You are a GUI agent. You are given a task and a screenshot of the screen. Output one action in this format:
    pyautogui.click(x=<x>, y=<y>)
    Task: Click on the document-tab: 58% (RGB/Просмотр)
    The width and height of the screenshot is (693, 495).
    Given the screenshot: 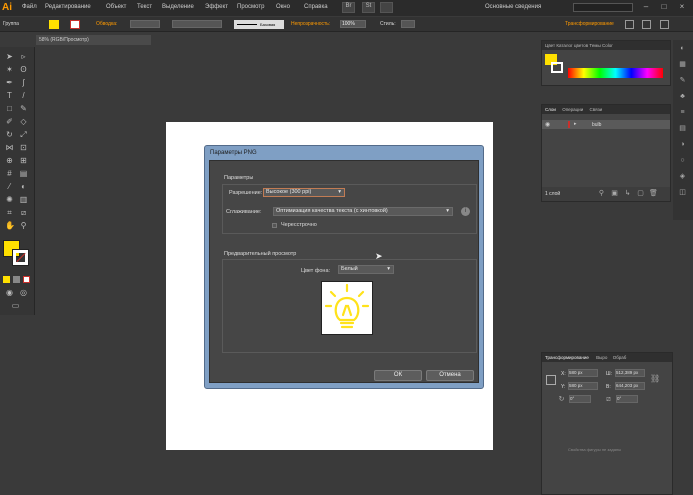 What is the action you would take?
    pyautogui.click(x=93, y=40)
    